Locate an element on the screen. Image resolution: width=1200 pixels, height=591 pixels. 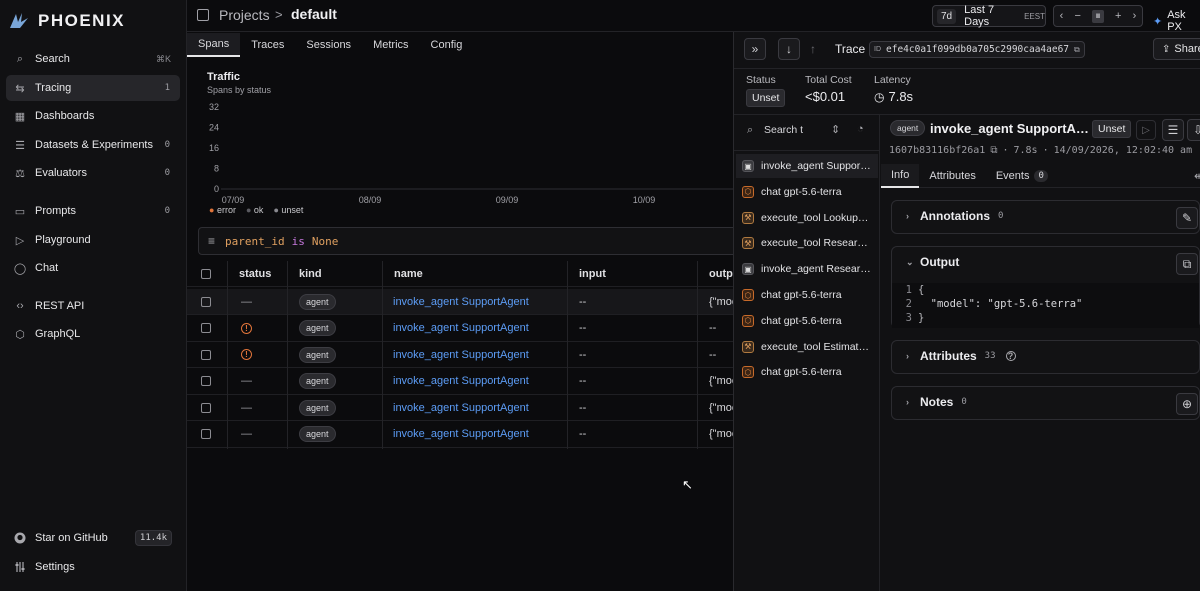
notes-section: › Notes 0 ⊕ is located at coordinates (1045, 403).